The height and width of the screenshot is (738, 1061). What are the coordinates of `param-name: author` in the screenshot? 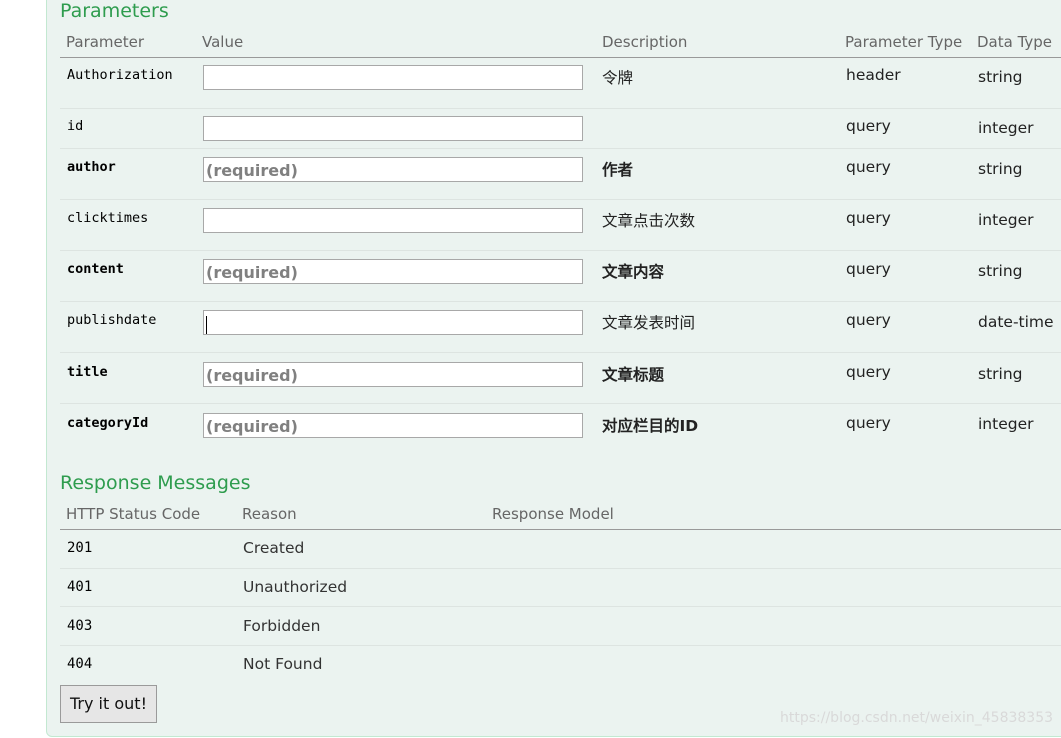 It's located at (91, 167).